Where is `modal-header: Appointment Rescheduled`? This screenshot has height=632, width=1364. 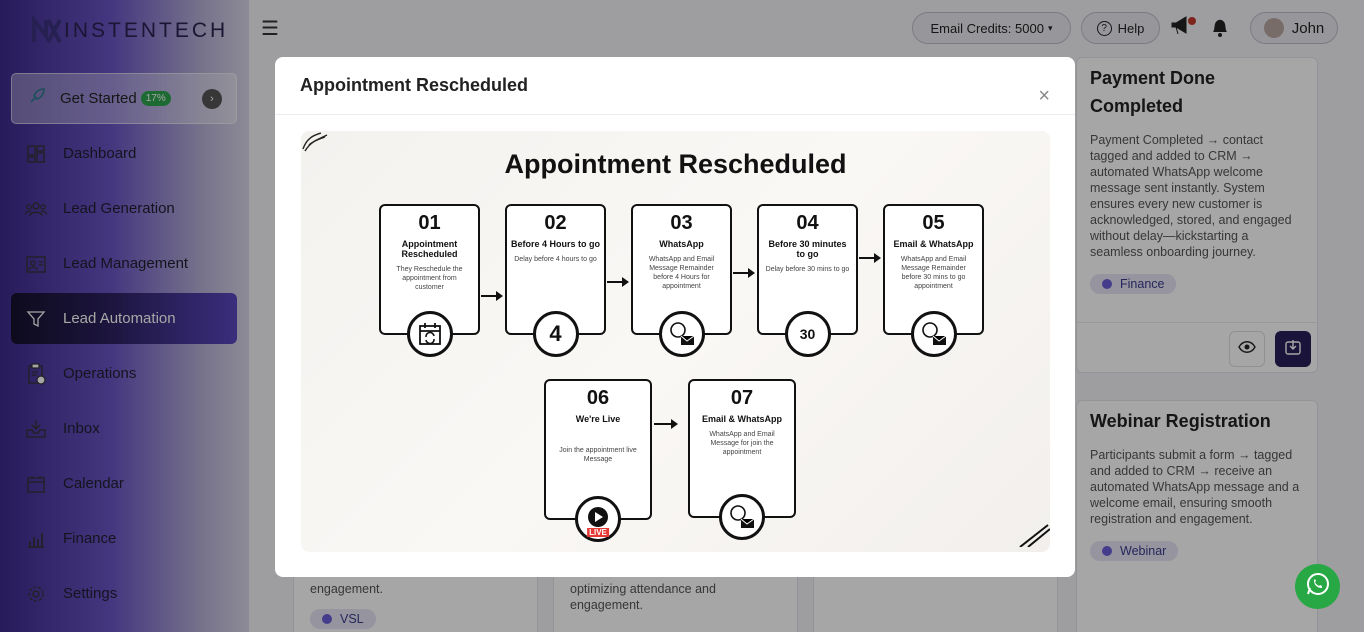 modal-header: Appointment Rescheduled is located at coordinates (675, 86).